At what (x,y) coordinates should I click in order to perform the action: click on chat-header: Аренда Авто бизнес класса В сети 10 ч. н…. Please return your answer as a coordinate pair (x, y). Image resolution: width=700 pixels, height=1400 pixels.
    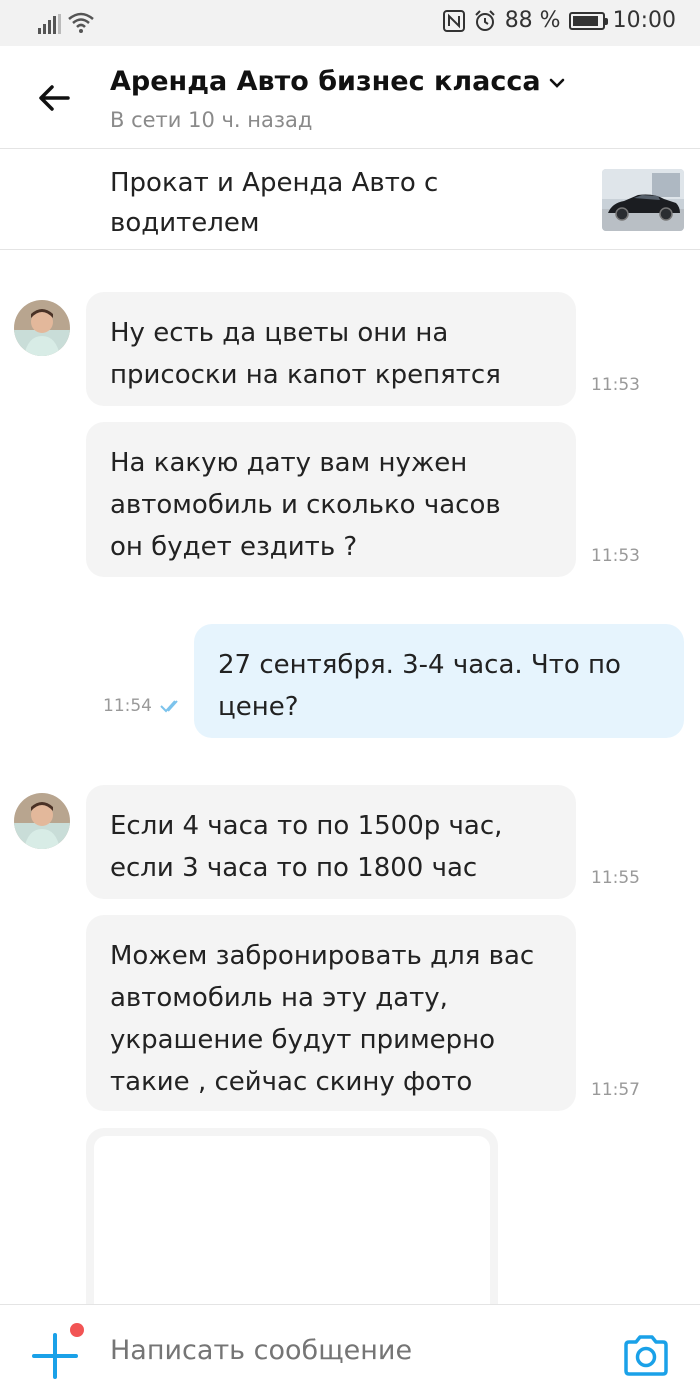
    Looking at the image, I should click on (350, 97).